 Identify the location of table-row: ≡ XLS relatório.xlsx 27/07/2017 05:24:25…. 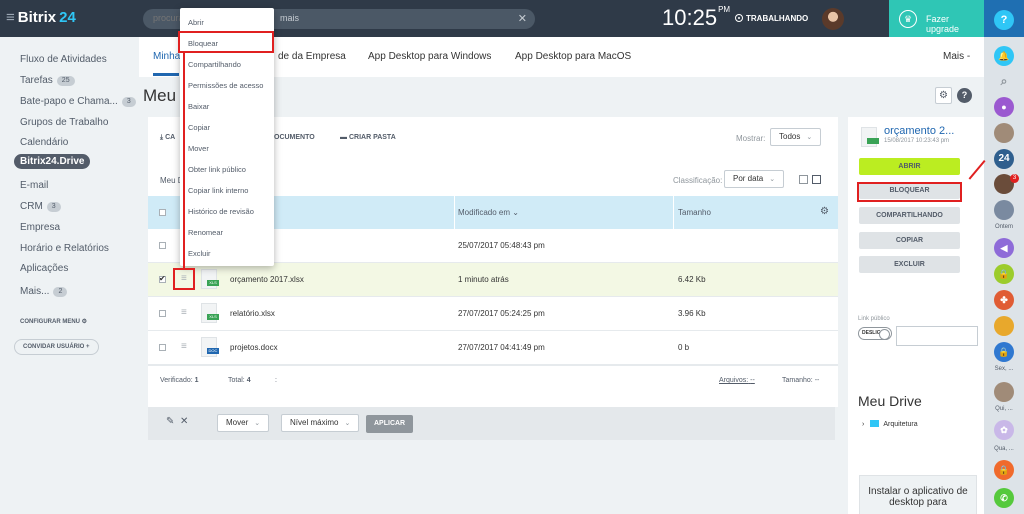
(493, 314).